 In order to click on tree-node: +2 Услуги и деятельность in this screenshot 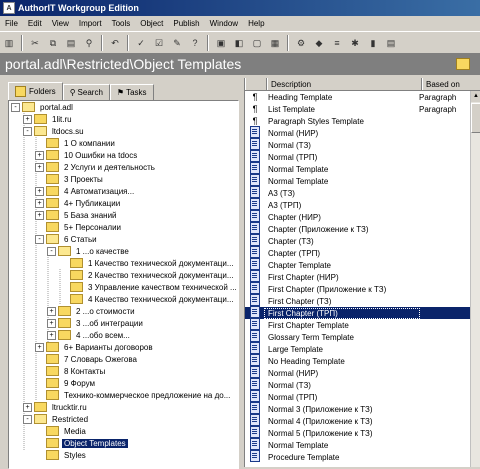, I will do `click(96, 167)`.